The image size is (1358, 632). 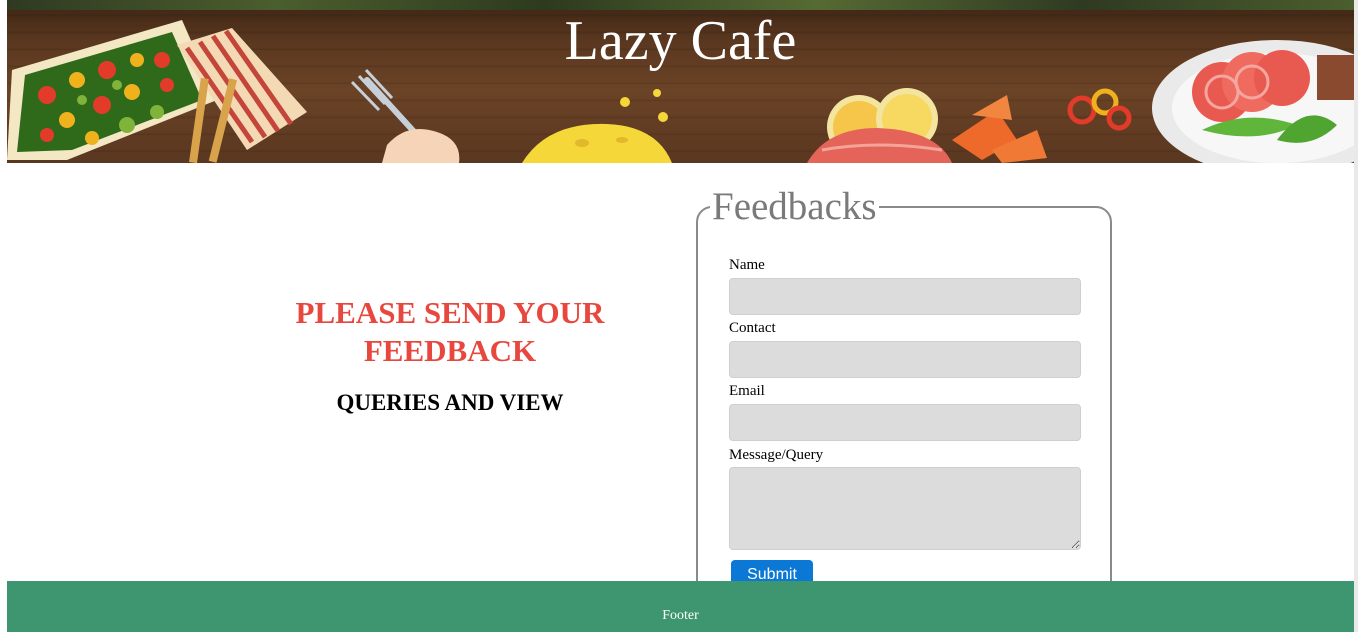 I want to click on name-input, so click(x=905, y=296).